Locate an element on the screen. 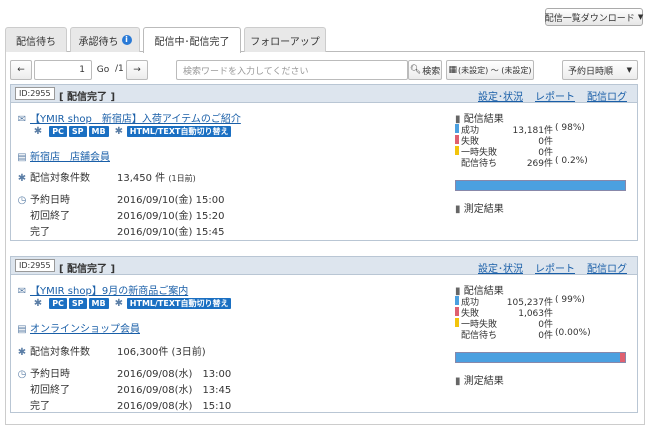 The height and width of the screenshot is (440, 650). mail-subject-link: 【YMIR shop】9月の新商品ご案内 is located at coordinates (109, 291).